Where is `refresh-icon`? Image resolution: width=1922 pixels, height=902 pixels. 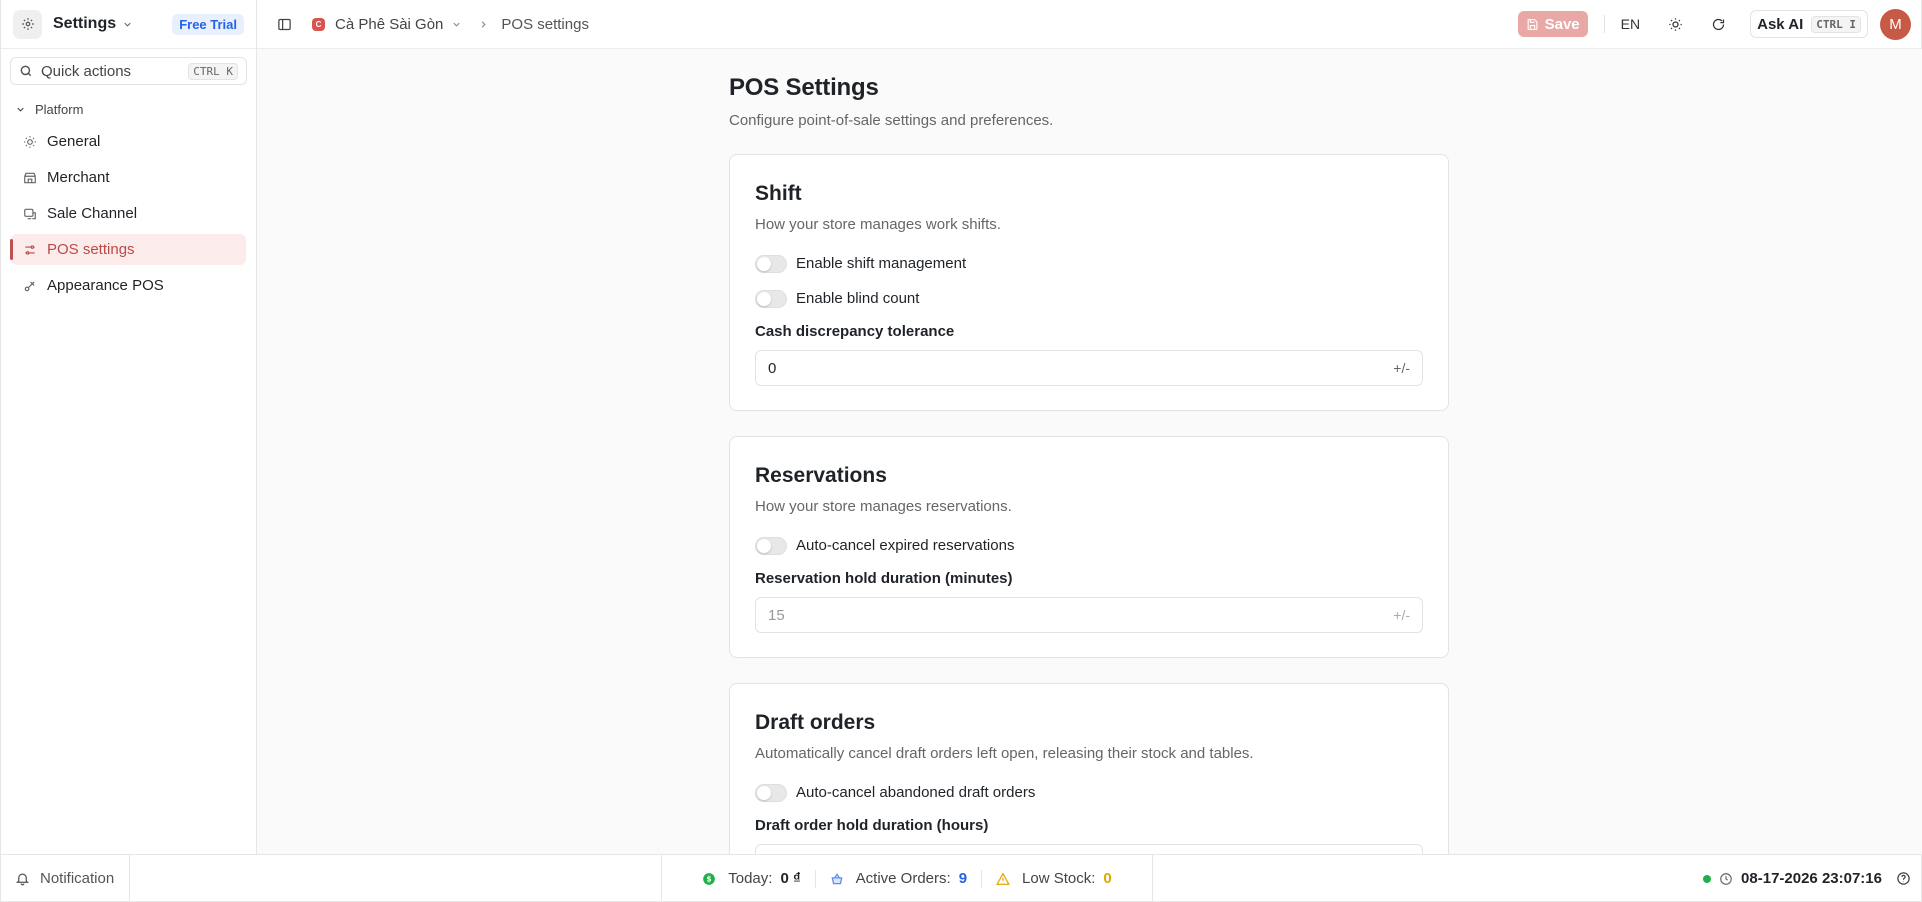
refresh-icon is located at coordinates (1718, 24).